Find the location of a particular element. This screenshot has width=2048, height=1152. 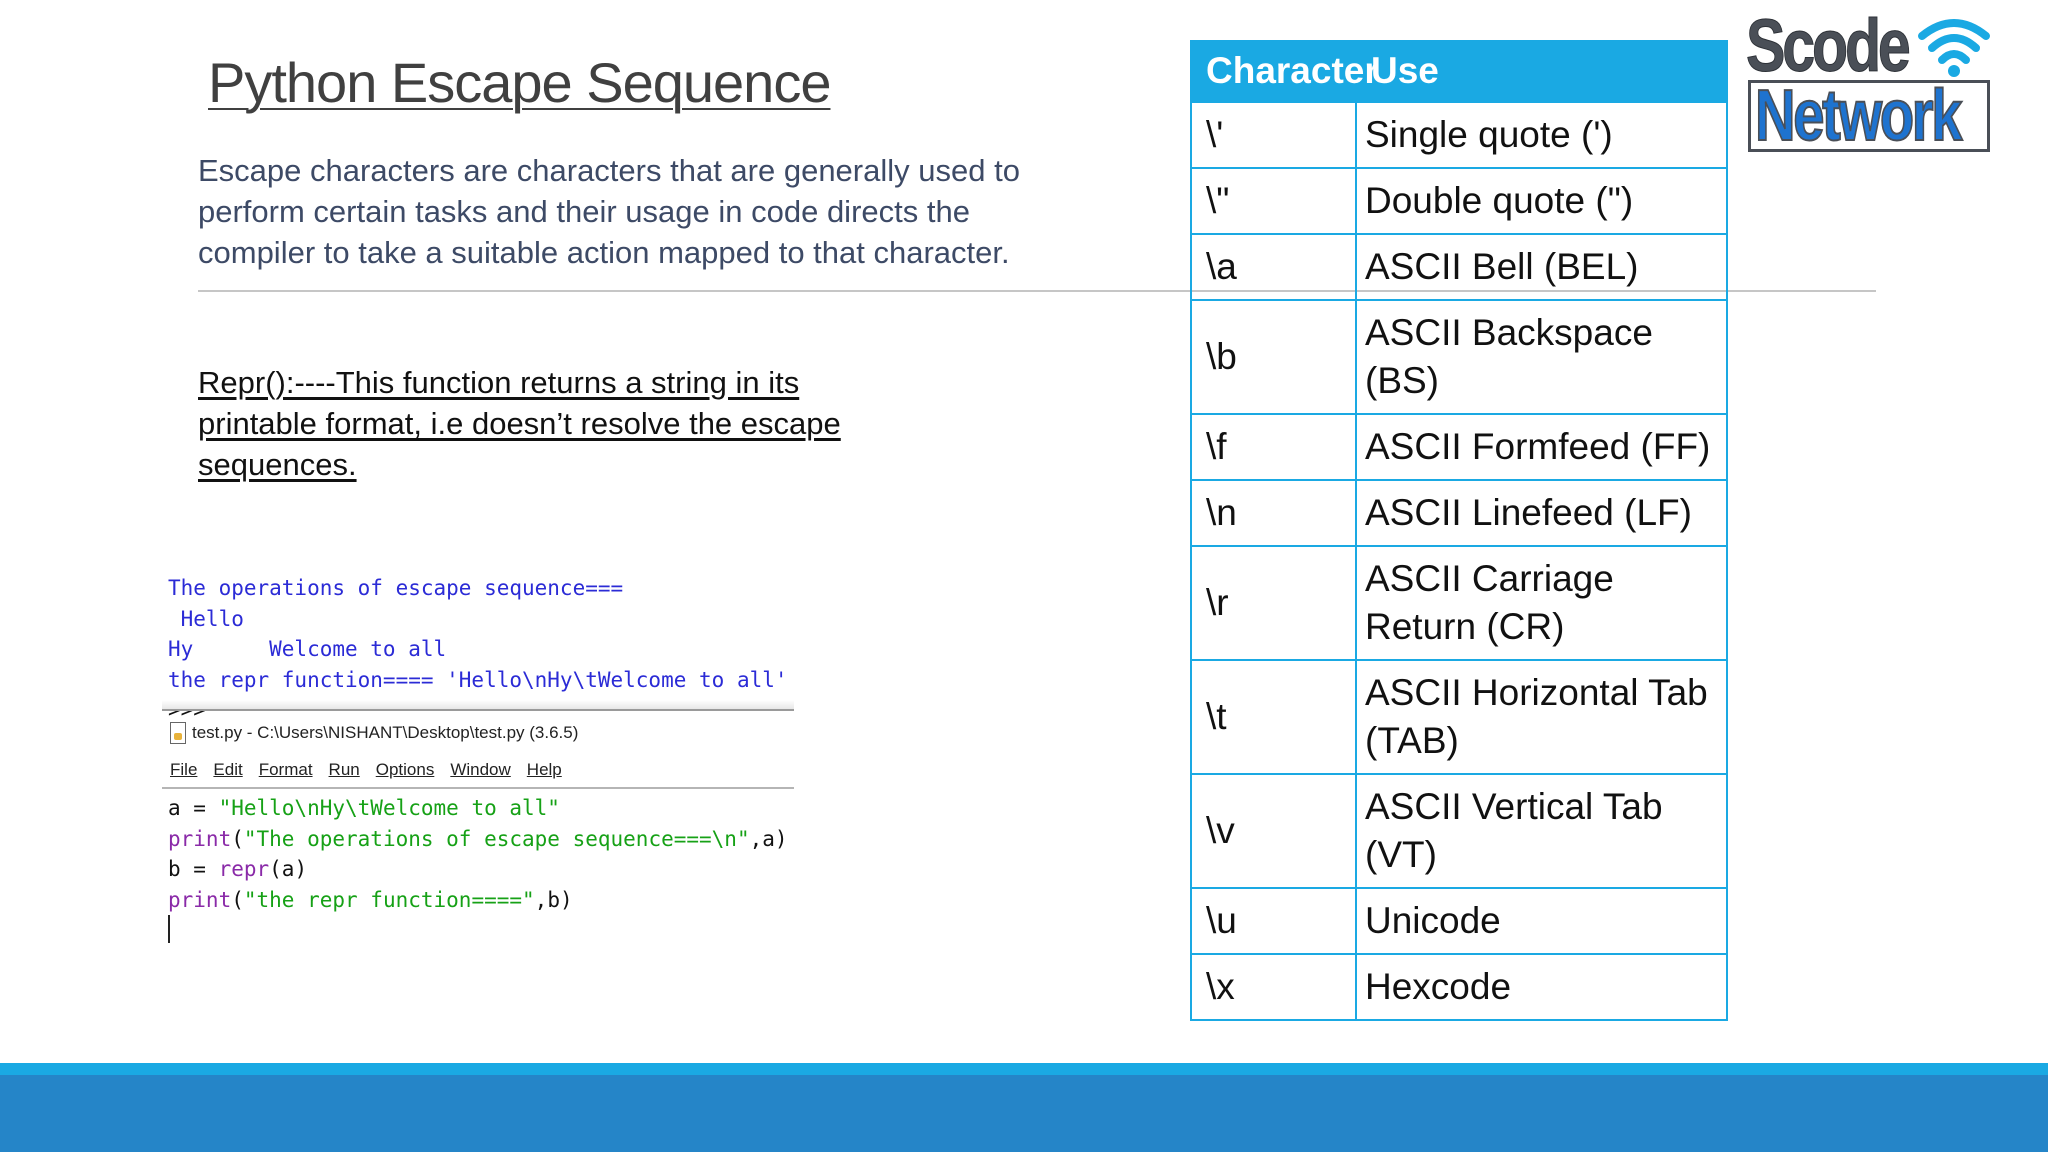

char-cell: \b is located at coordinates (1273, 357).